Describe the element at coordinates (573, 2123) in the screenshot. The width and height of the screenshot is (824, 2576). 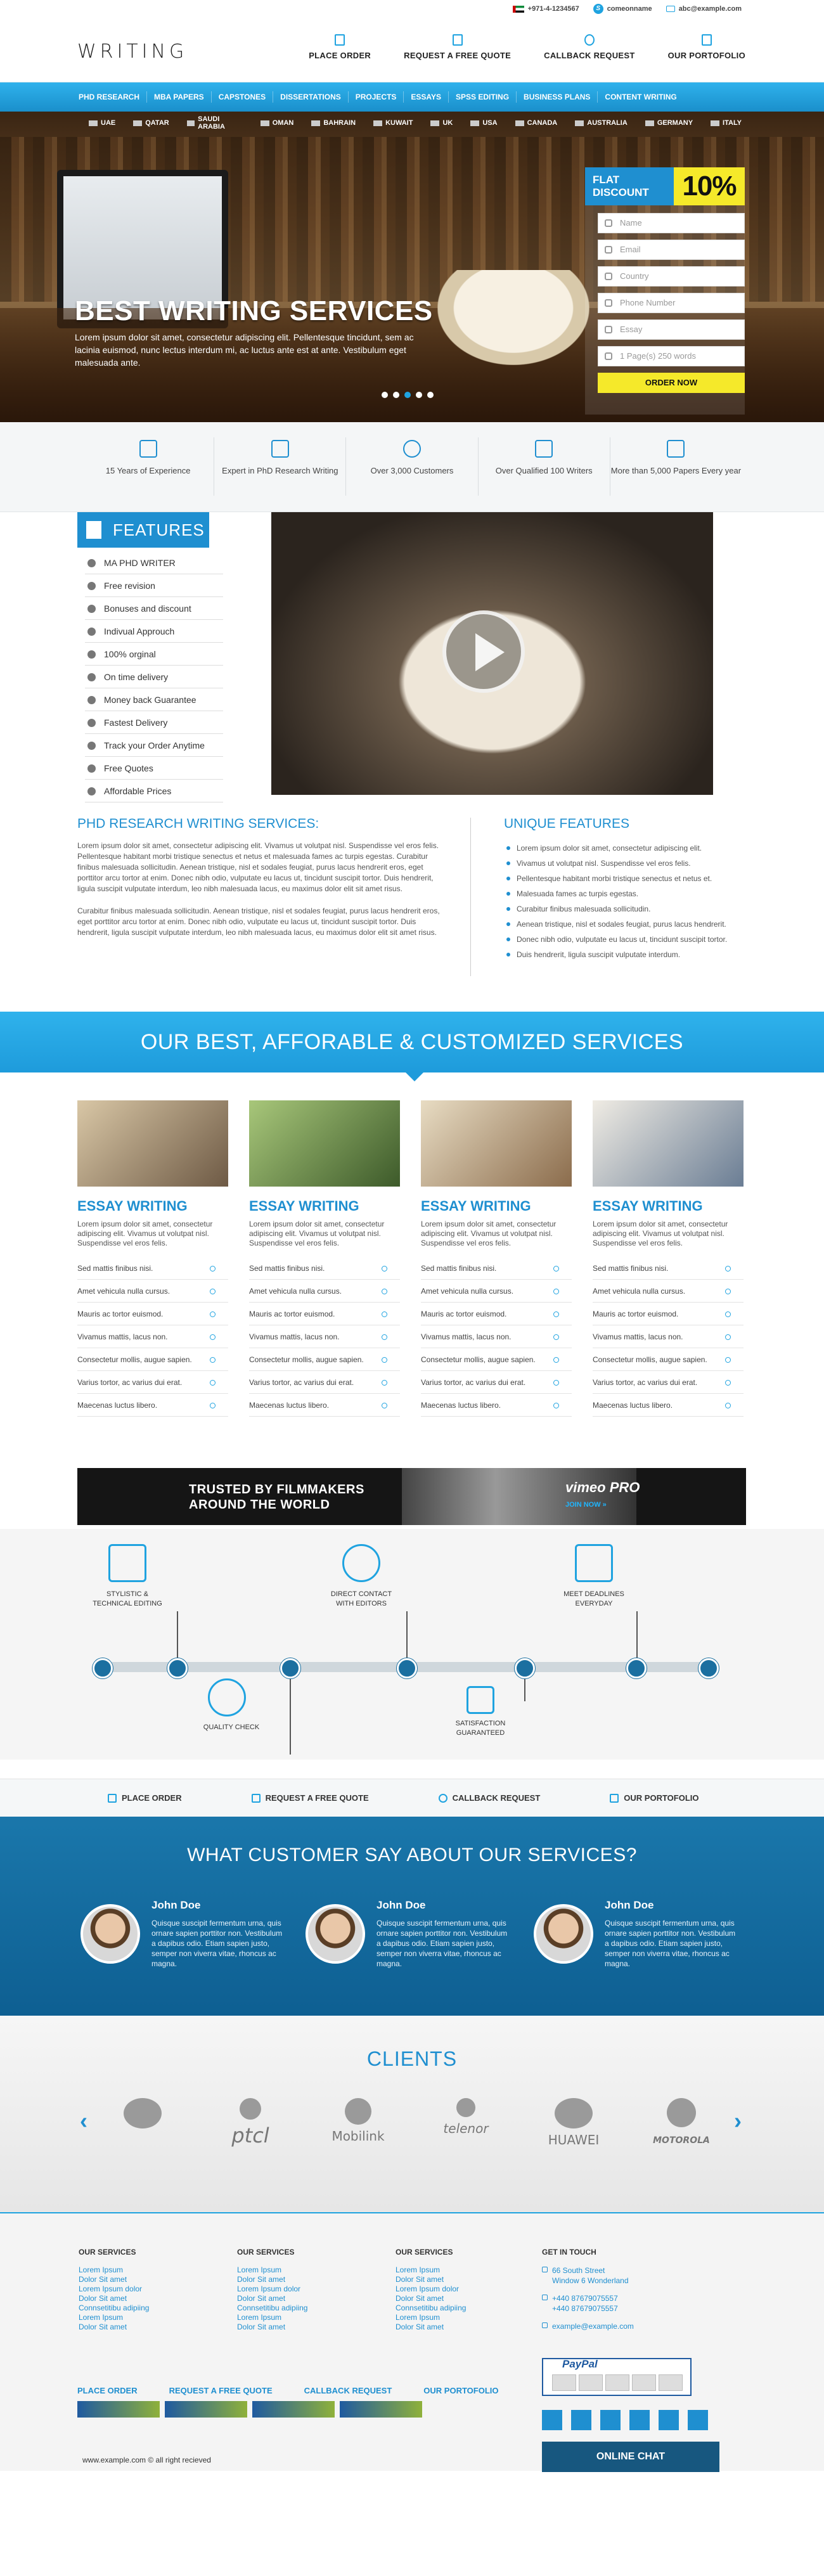
I see `client-logo-huawei: HUAWEI` at that location.